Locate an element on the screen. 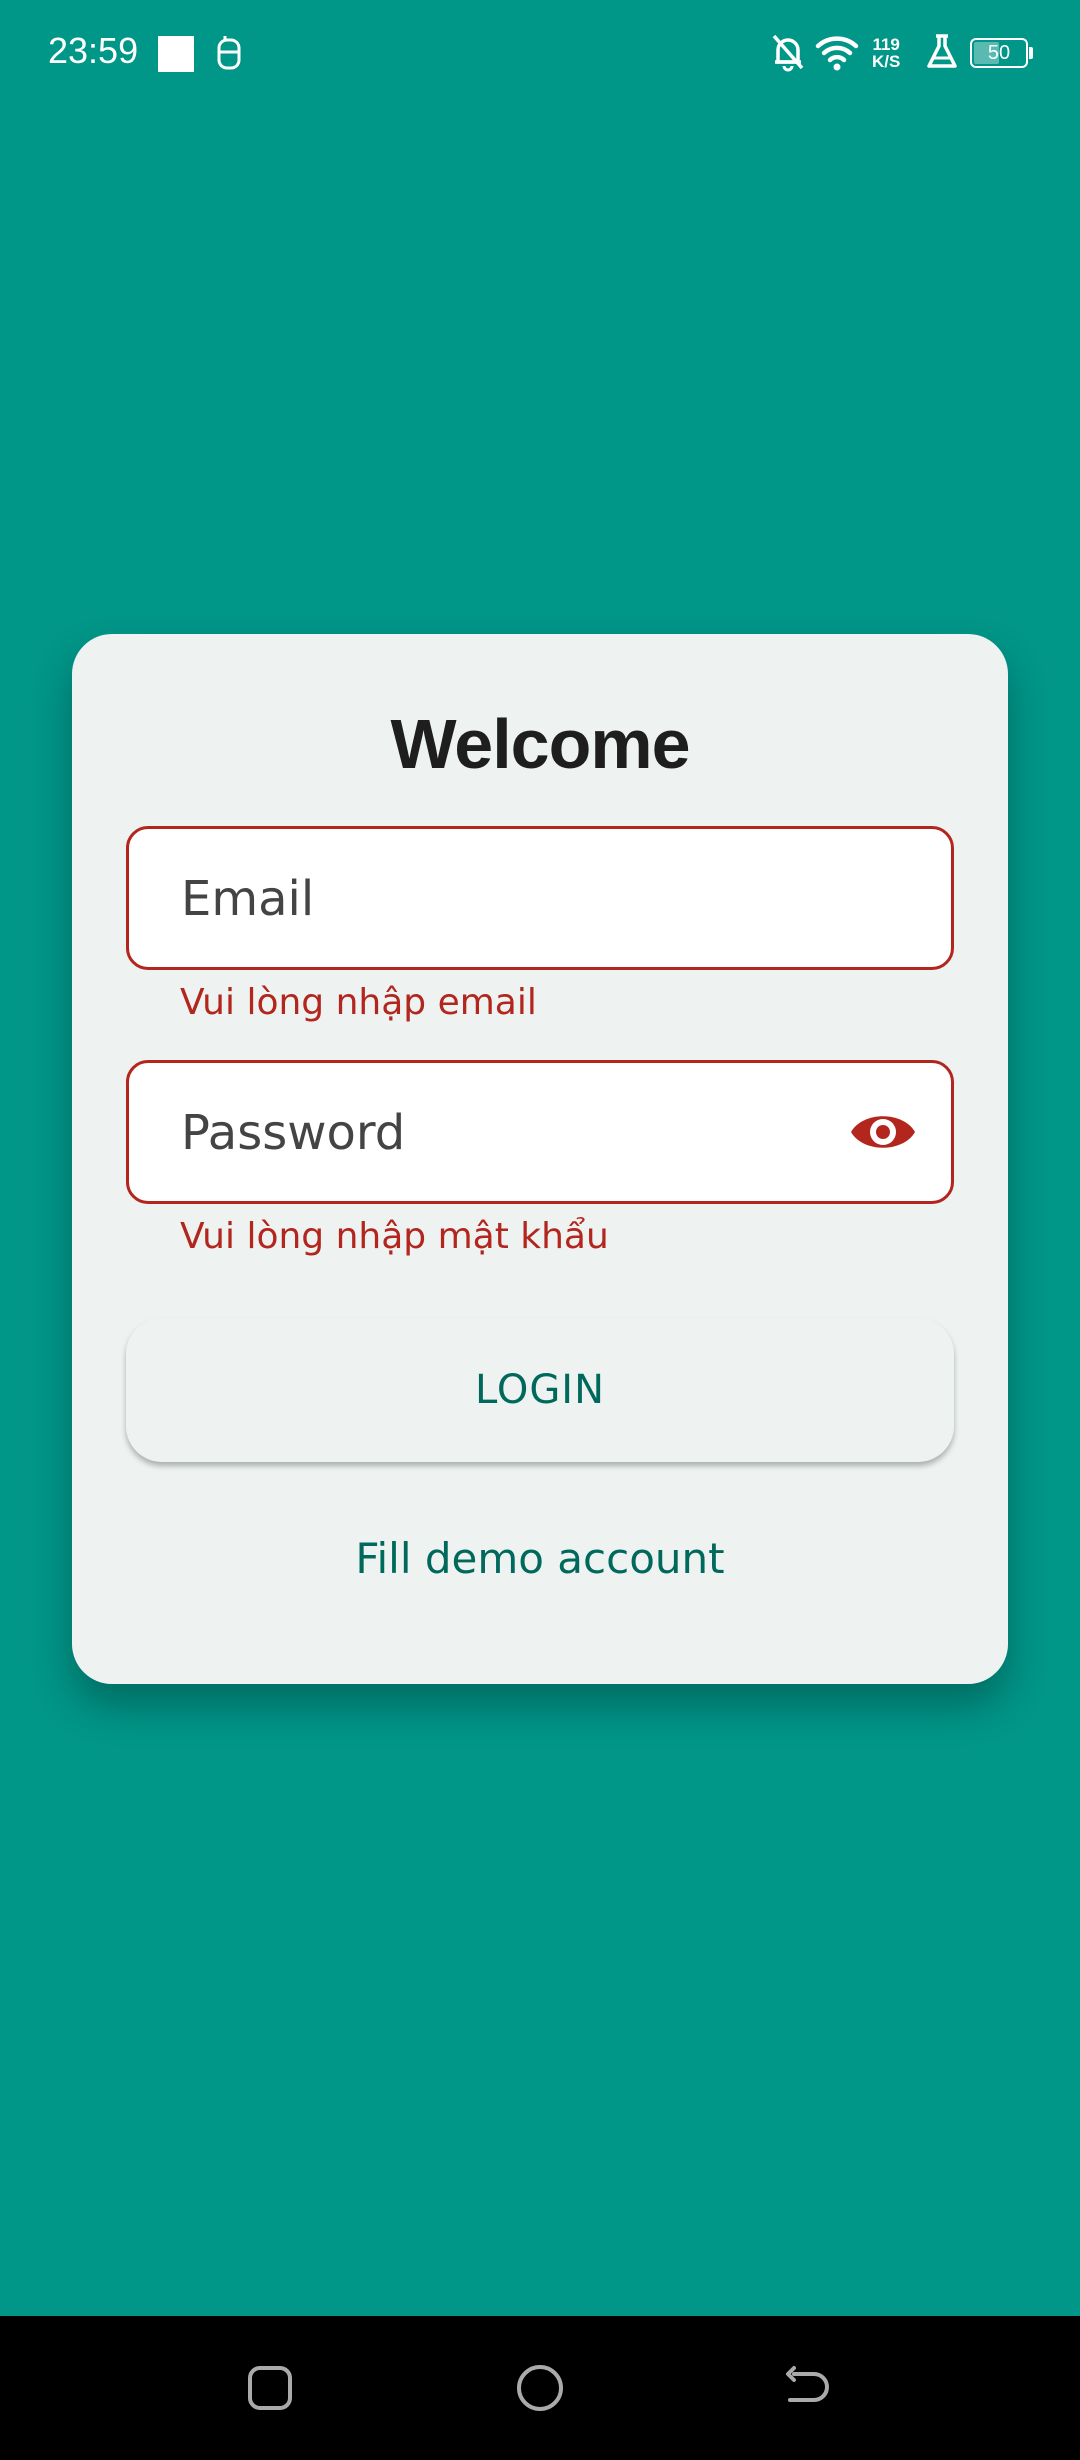 The height and width of the screenshot is (2460, 1080). home-button is located at coordinates (540, 2388).